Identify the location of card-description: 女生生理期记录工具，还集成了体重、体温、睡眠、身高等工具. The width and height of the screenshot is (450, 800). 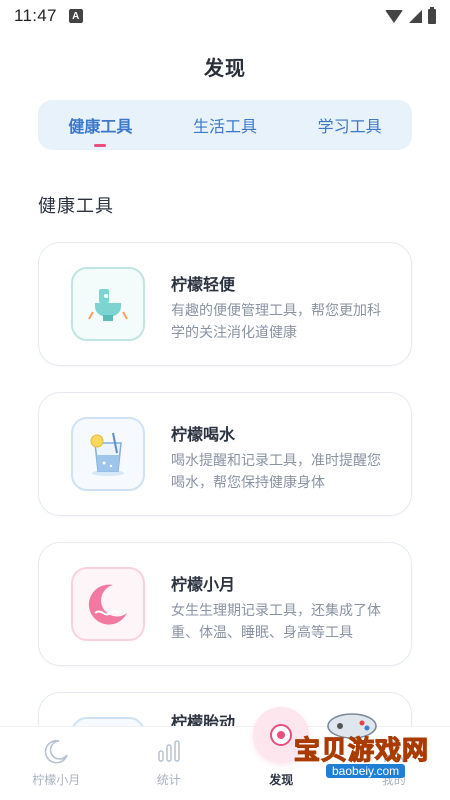
(276, 621).